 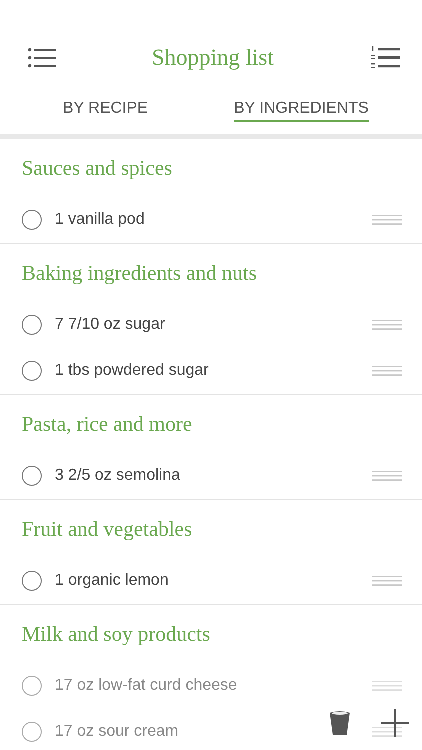 I want to click on item-text: 1 vanilla pod, so click(x=100, y=220).